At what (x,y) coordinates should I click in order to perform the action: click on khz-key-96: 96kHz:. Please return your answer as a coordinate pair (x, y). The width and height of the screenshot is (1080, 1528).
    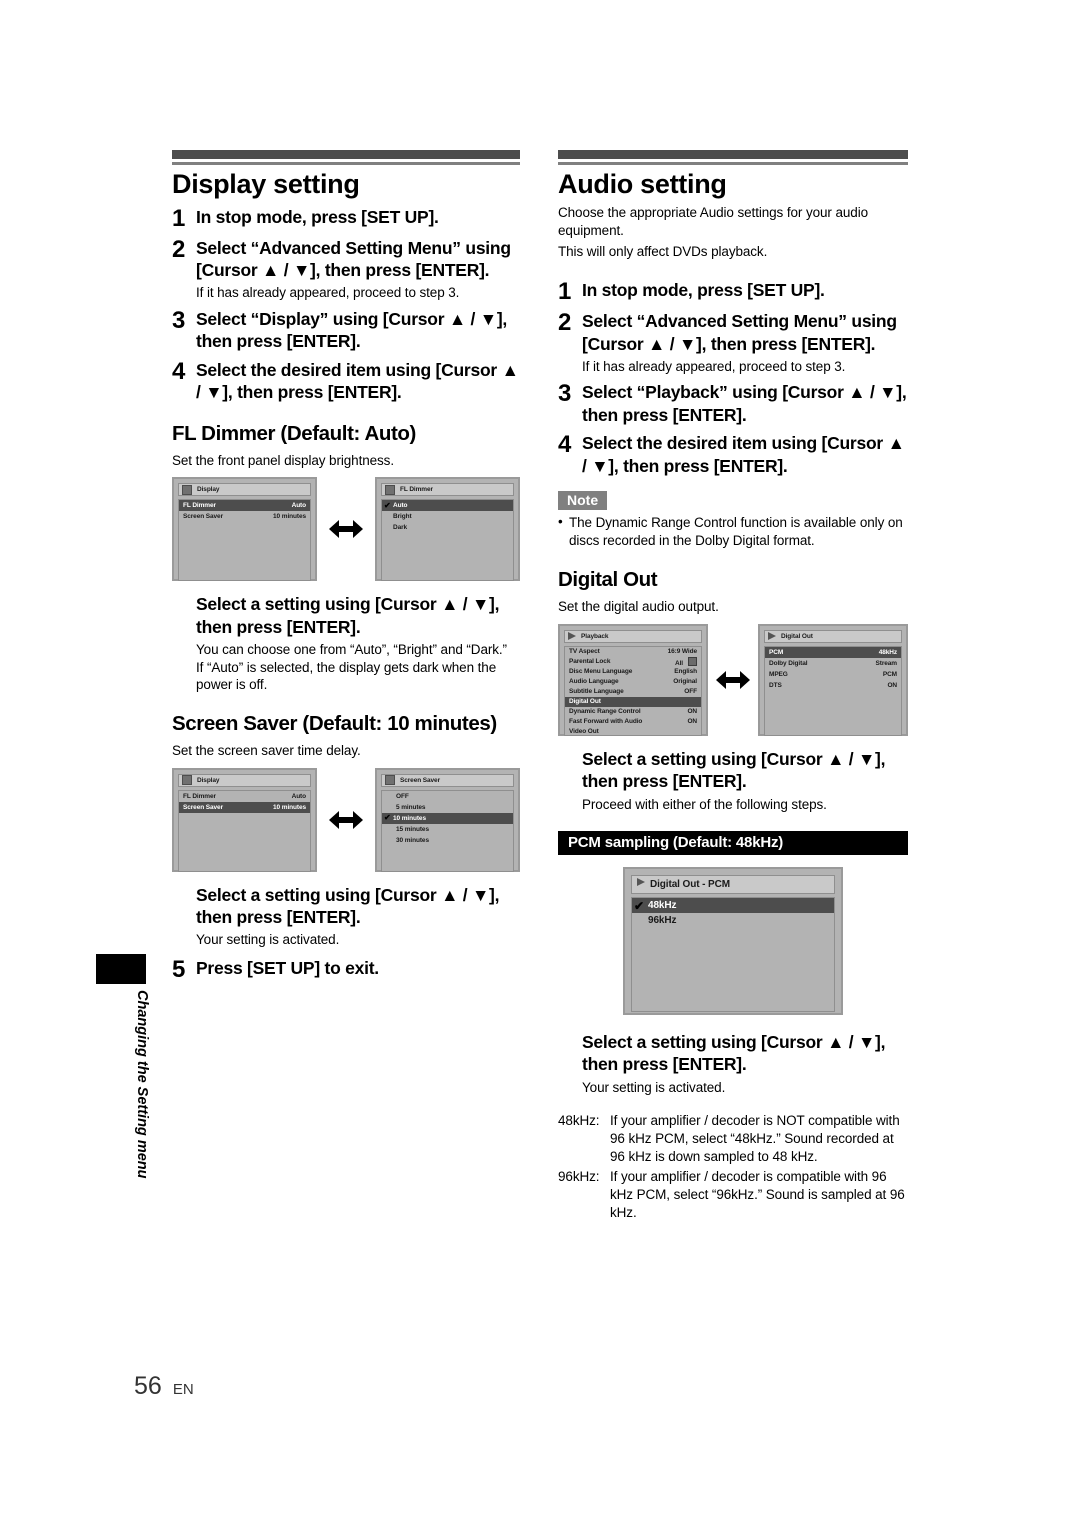
    Looking at the image, I should click on (579, 1177).